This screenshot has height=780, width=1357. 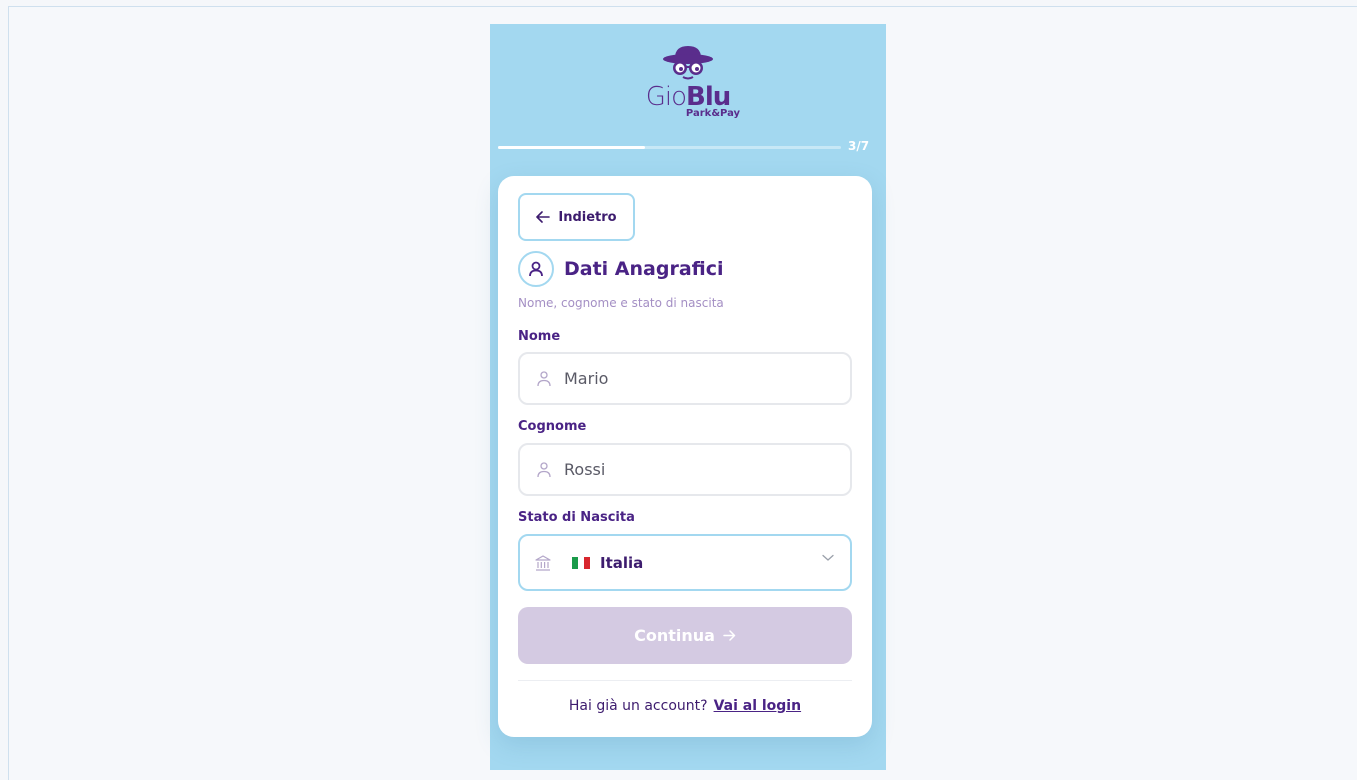 I want to click on arrow-right-icon, so click(x=729, y=635).